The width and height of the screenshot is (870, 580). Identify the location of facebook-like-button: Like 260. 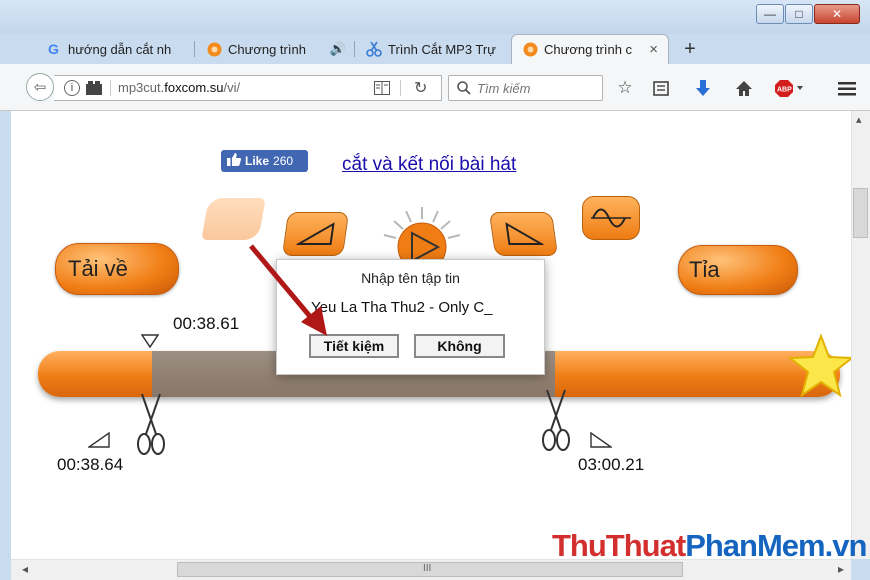
(264, 161).